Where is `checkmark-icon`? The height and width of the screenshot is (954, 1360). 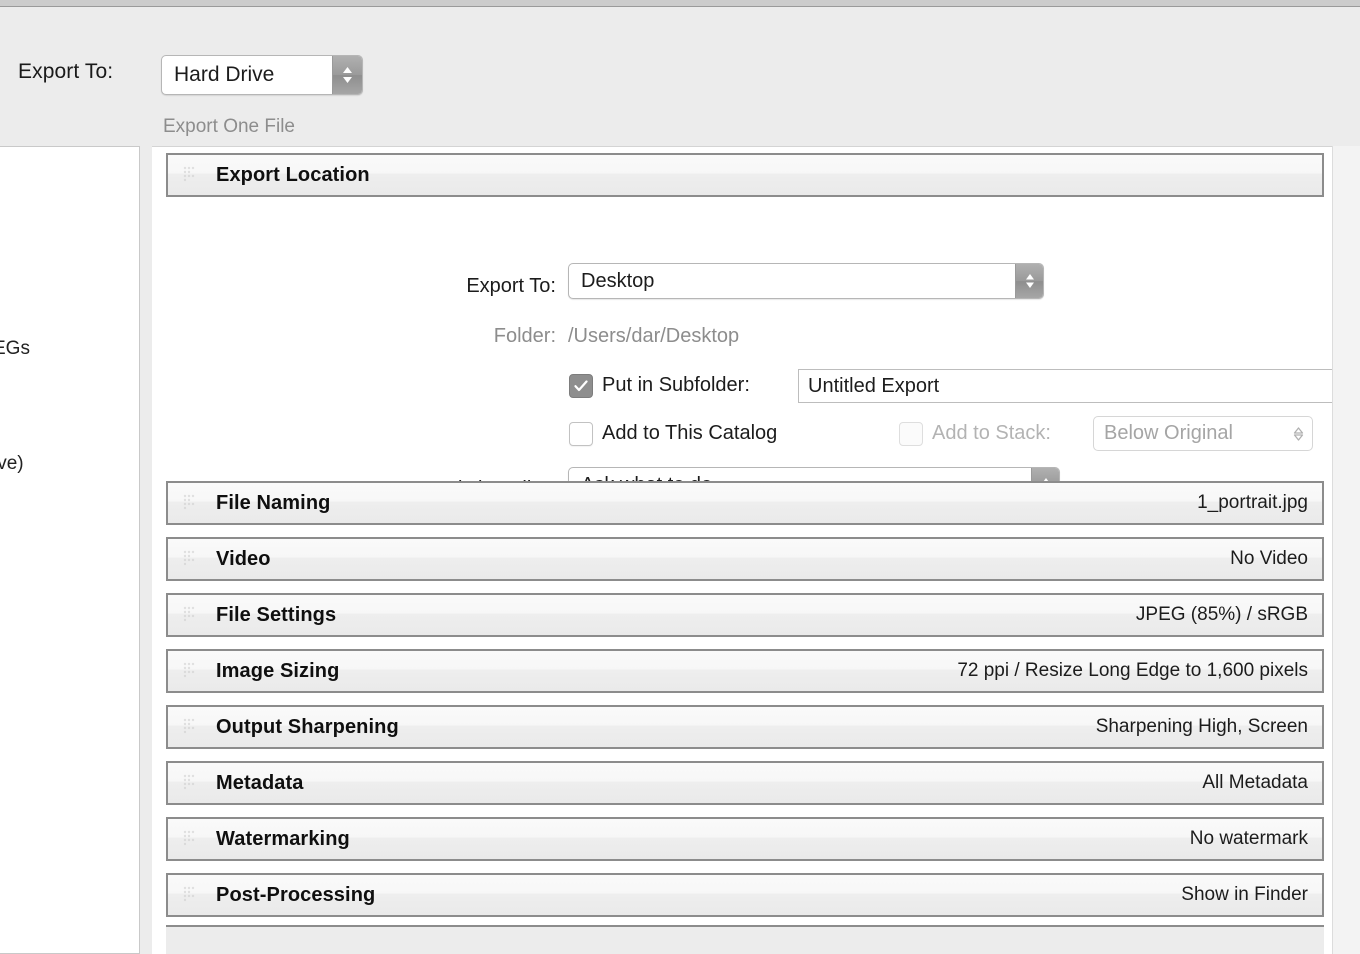 checkmark-icon is located at coordinates (581, 386).